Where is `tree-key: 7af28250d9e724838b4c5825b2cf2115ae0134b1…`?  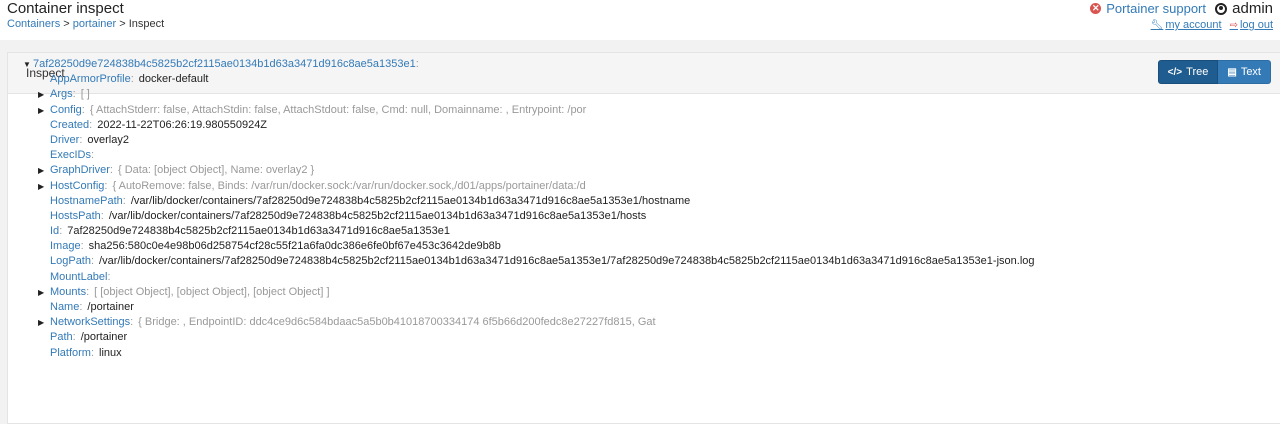 tree-key: 7af28250d9e724838b4c5825b2cf2115ae0134b1… is located at coordinates (224, 64).